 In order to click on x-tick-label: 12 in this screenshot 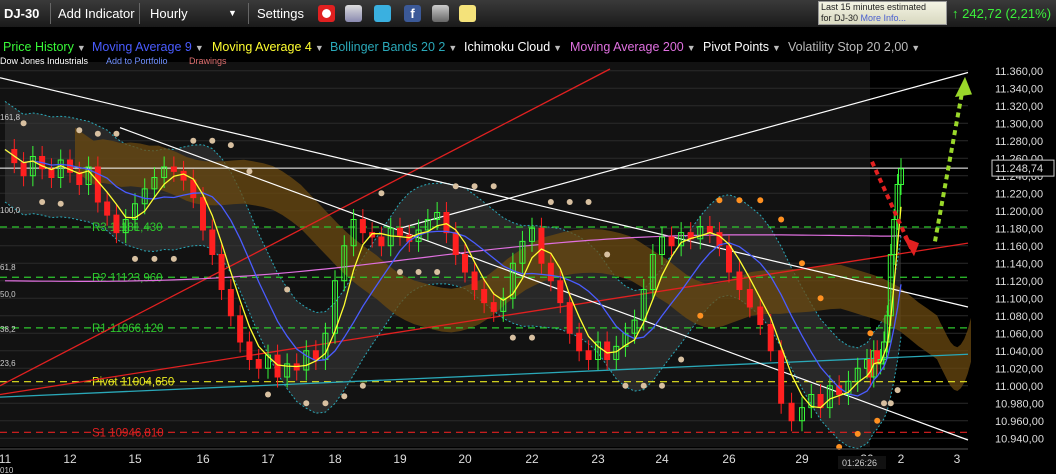, I will do `click(70, 459)`.